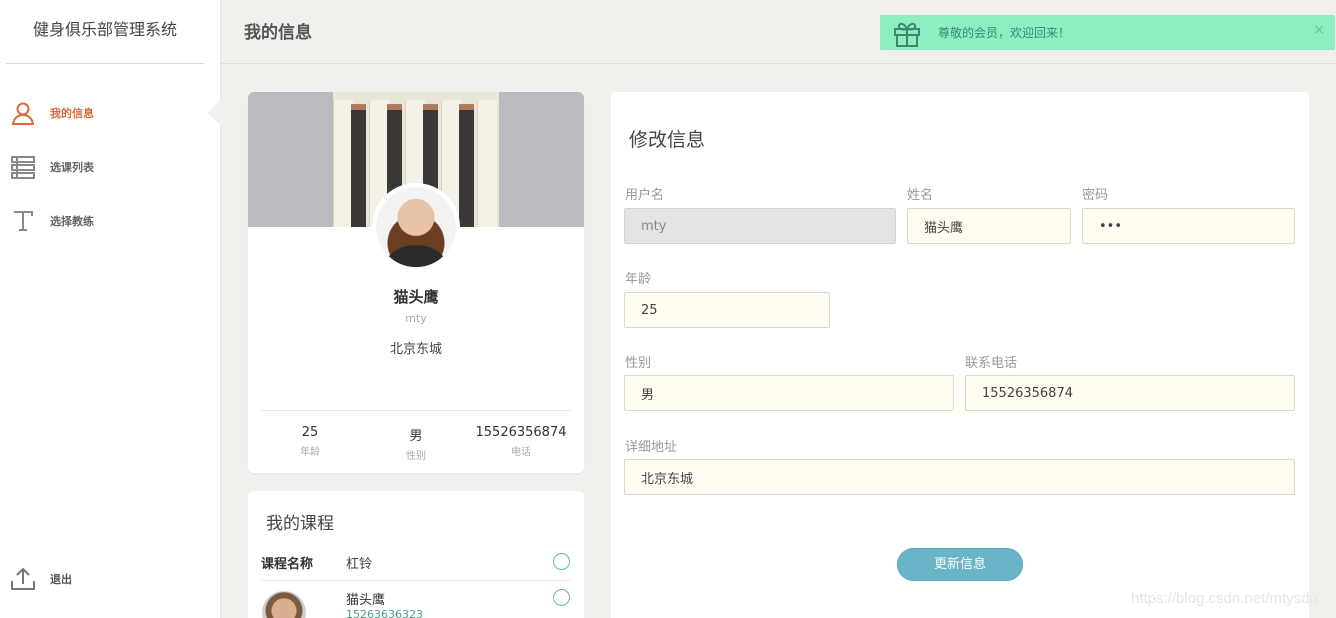  What do you see at coordinates (416, 410) in the screenshot?
I see `divider` at bounding box center [416, 410].